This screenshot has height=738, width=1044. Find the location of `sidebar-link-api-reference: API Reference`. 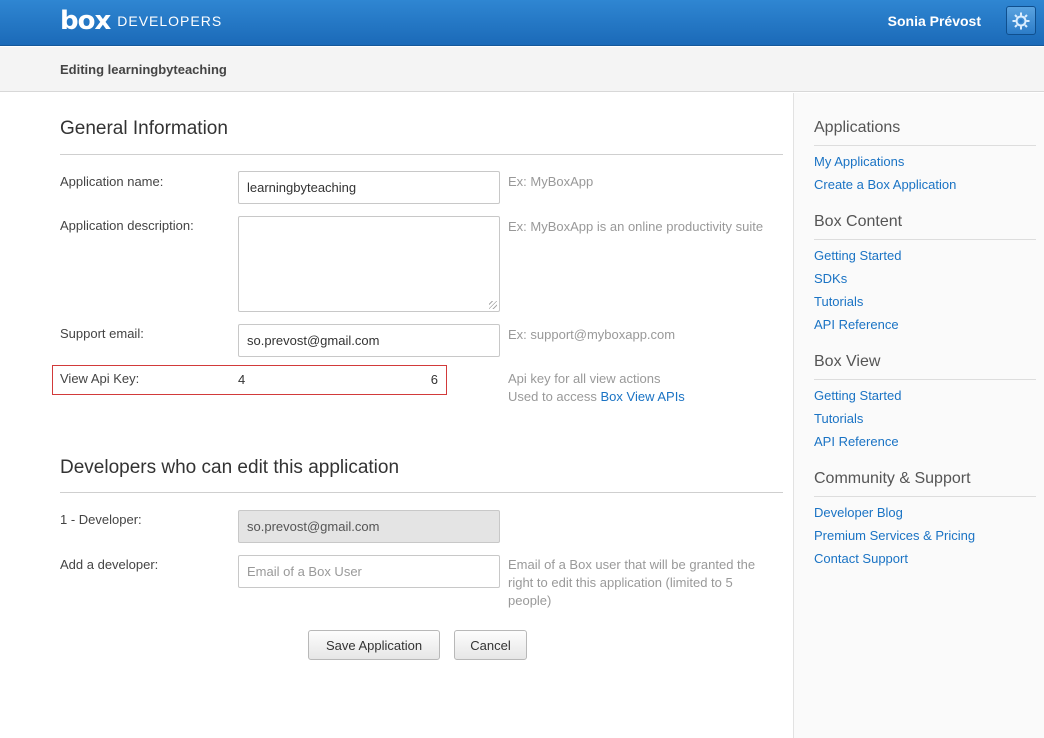

sidebar-link-api-reference: API Reference is located at coordinates (925, 326).